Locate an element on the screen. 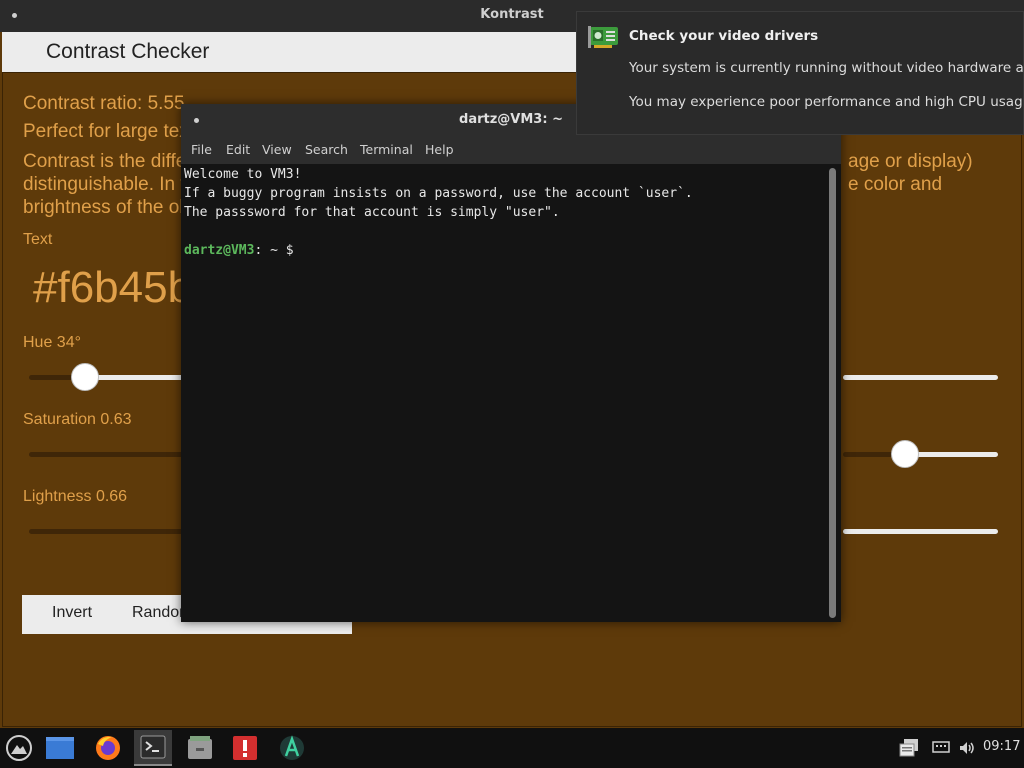 The height and width of the screenshot is (768, 1024). lightness-track-right is located at coordinates (920, 531).